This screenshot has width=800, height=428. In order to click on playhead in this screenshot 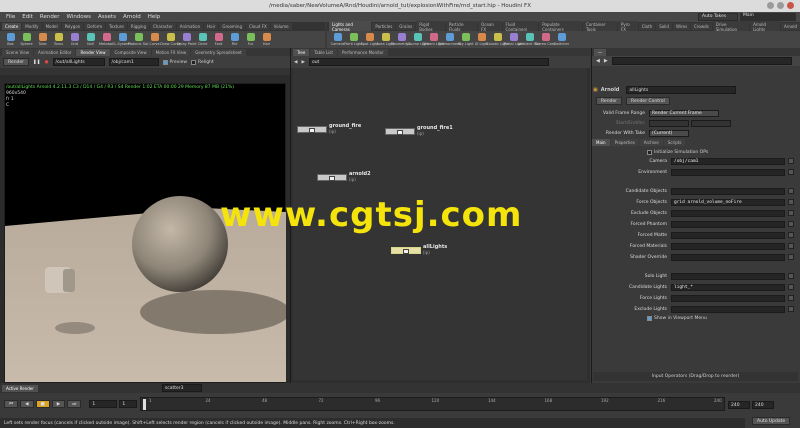, I will do `click(144, 404)`.